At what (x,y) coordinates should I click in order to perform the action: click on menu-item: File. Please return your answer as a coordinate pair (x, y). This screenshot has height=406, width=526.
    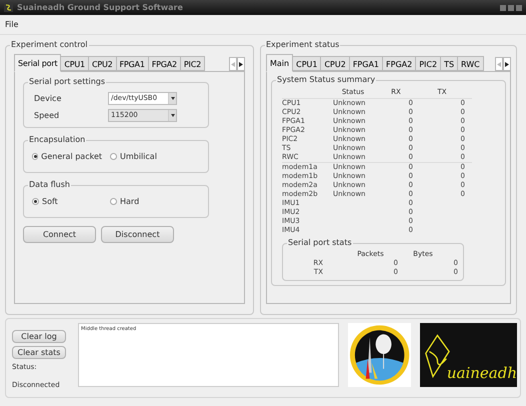
    Looking at the image, I should click on (11, 24).